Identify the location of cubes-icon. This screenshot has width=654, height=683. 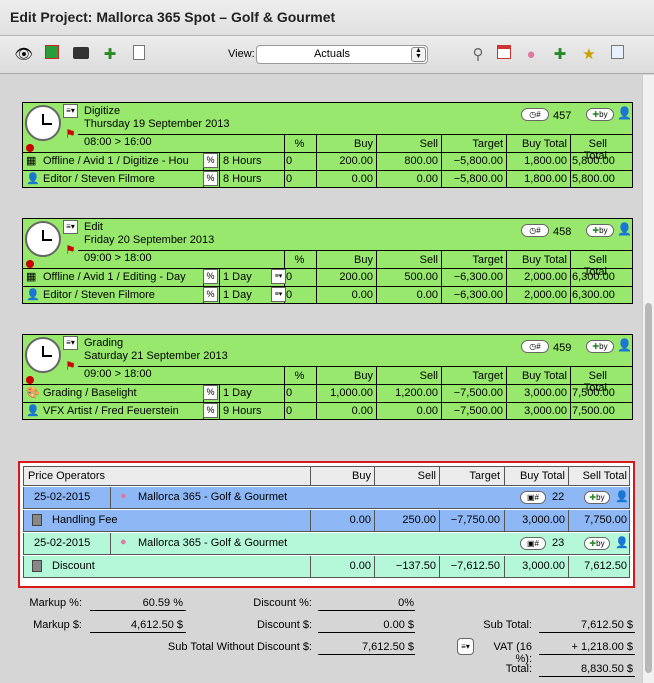
(52, 55).